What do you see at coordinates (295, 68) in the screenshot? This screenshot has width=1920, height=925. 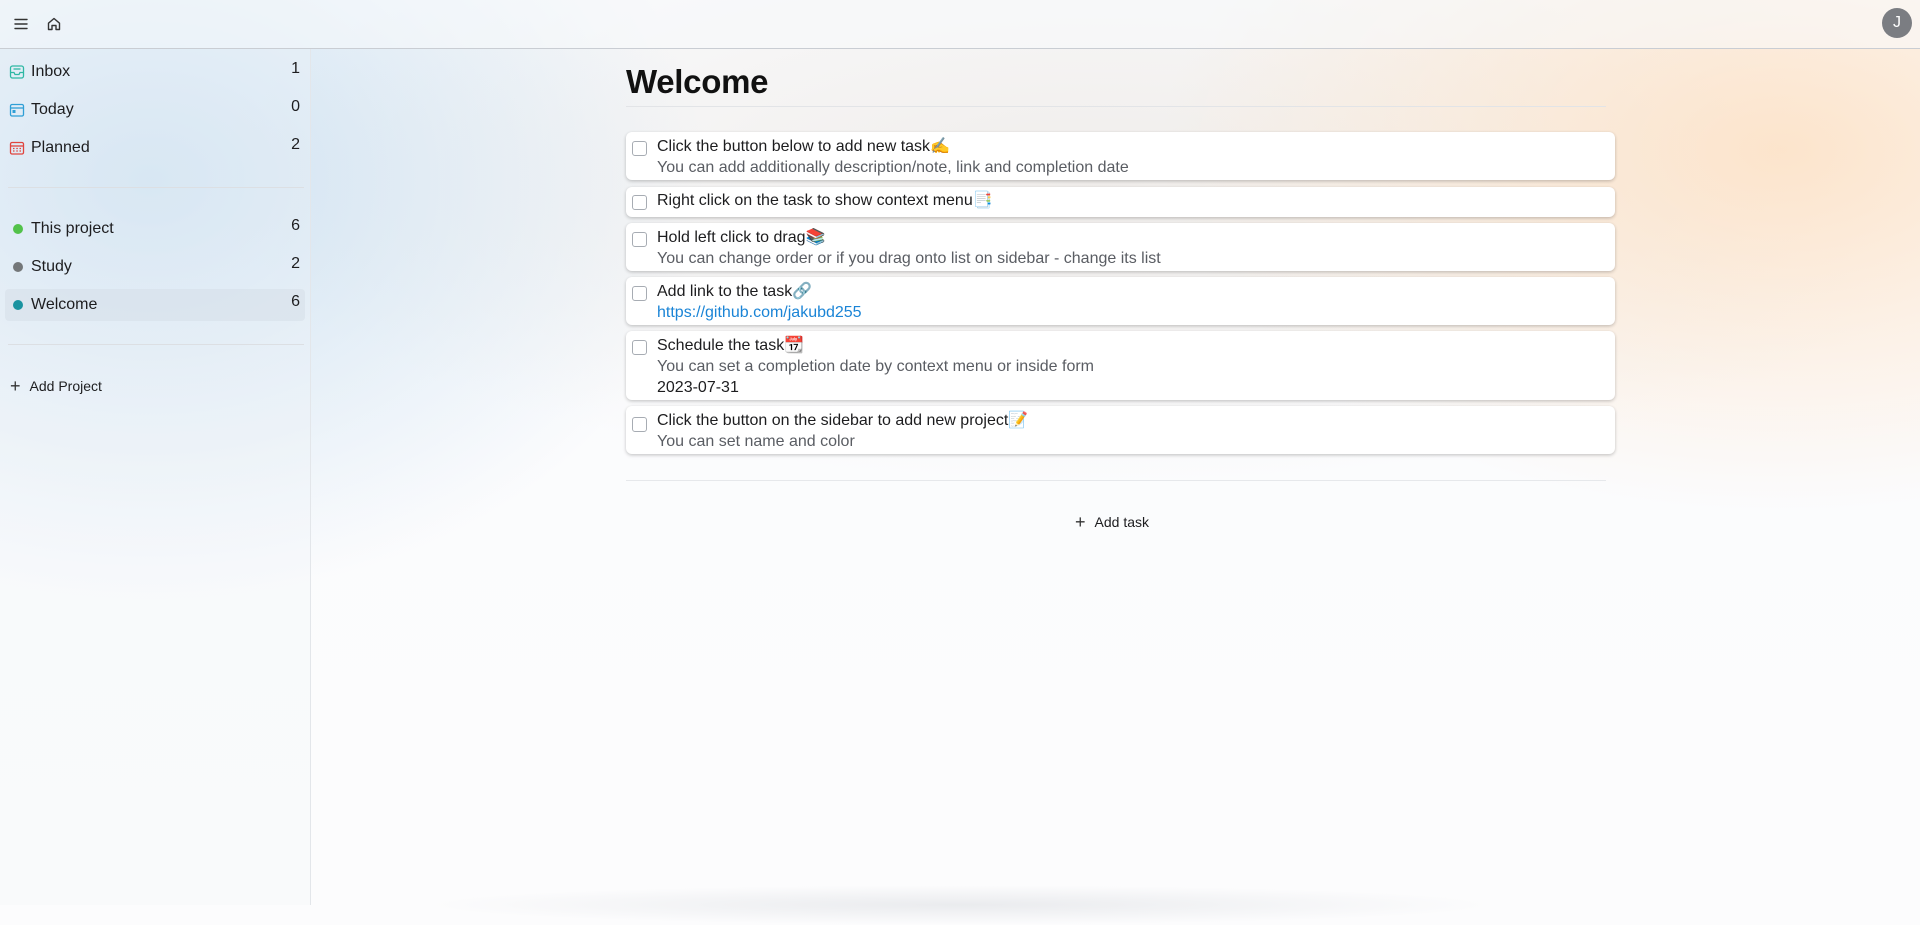 I see `sidebar-item-count: 1` at bounding box center [295, 68].